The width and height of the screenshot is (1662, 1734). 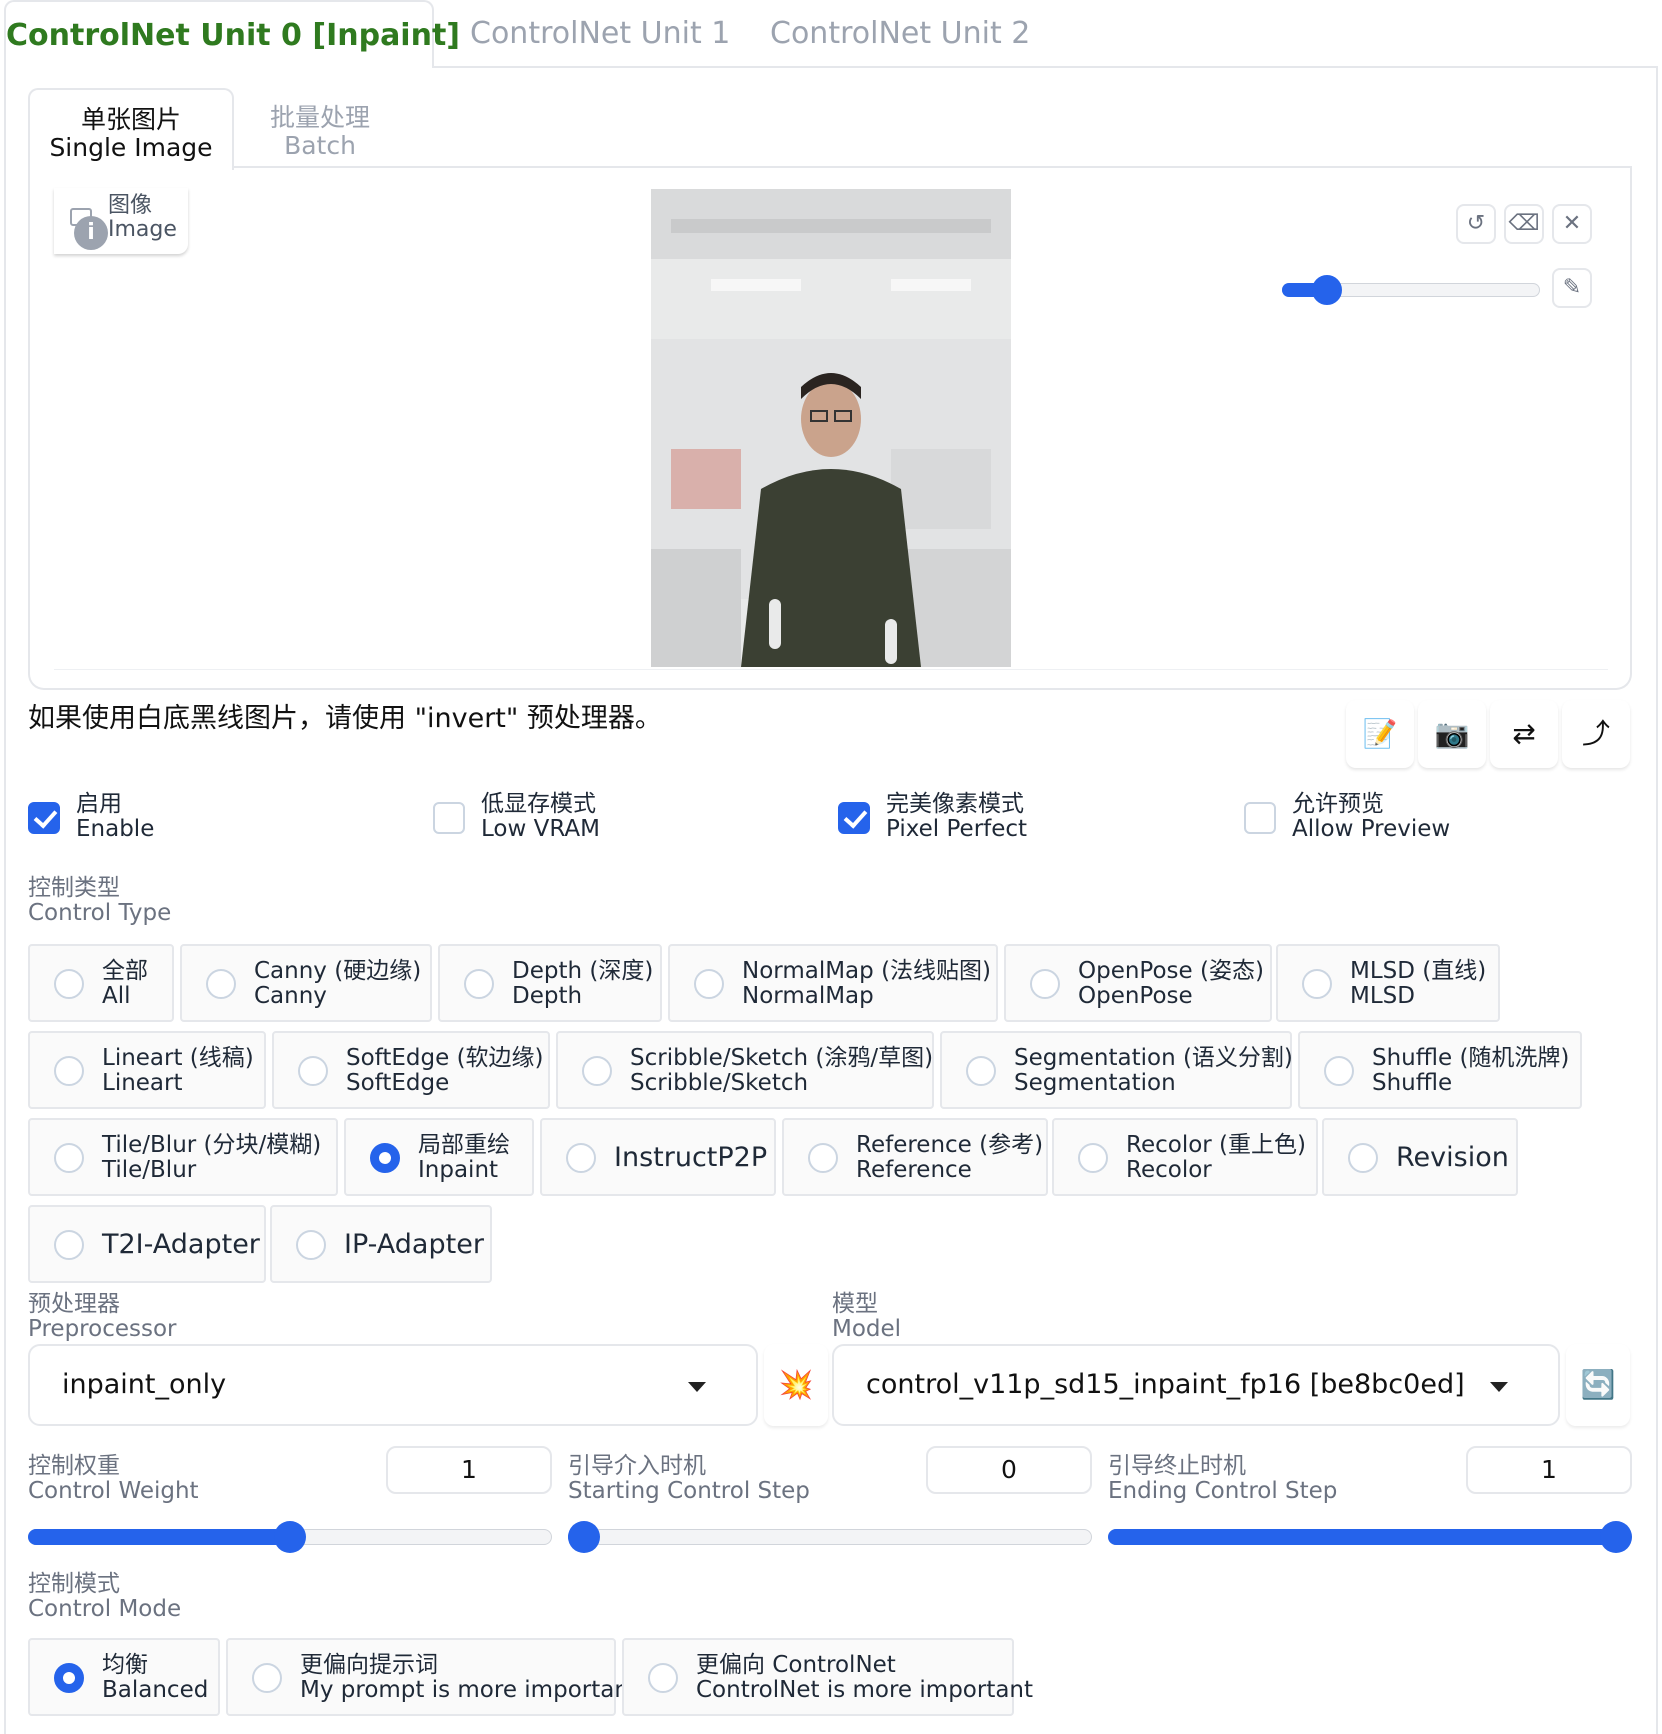 What do you see at coordinates (290, 1537) in the screenshot?
I see `control-weight-thumb` at bounding box center [290, 1537].